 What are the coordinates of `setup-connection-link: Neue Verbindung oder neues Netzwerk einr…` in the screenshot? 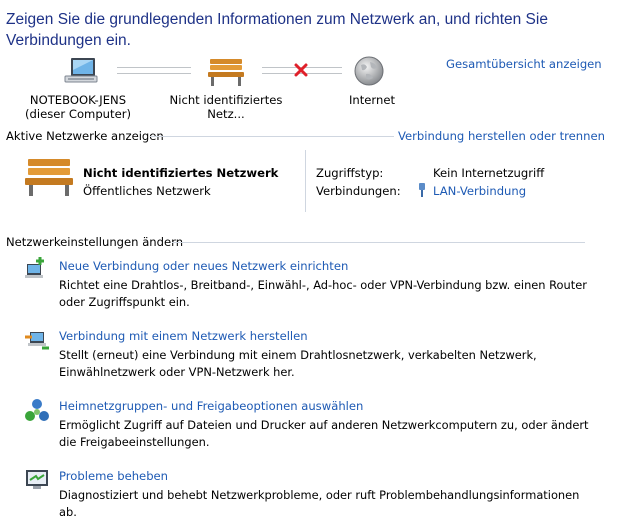 It's located at (203, 266).